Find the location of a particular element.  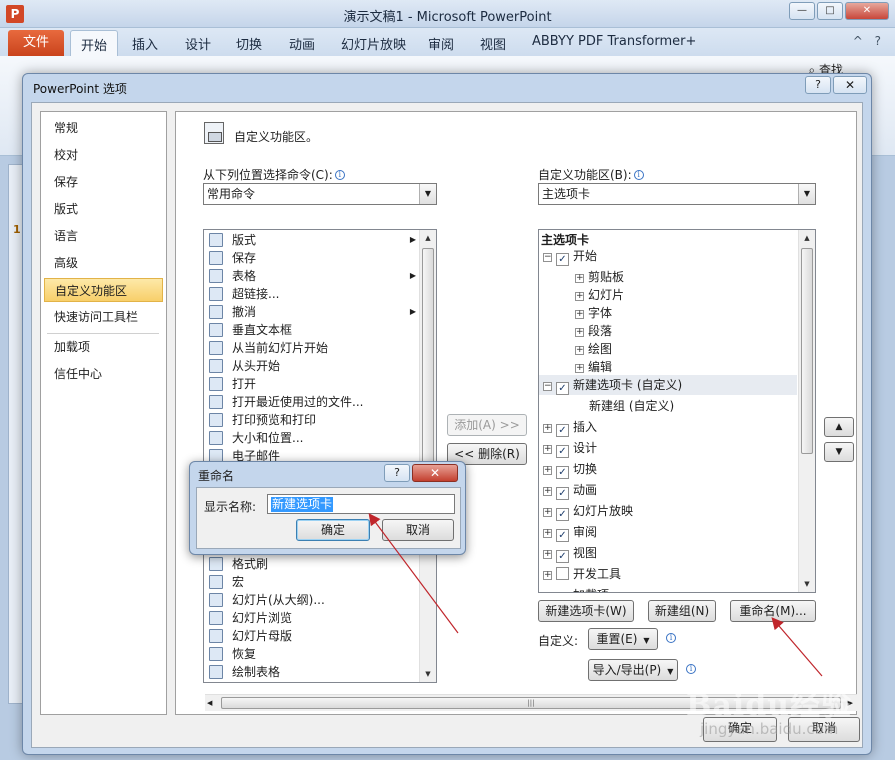

file-tab: 文件 is located at coordinates (36, 43).